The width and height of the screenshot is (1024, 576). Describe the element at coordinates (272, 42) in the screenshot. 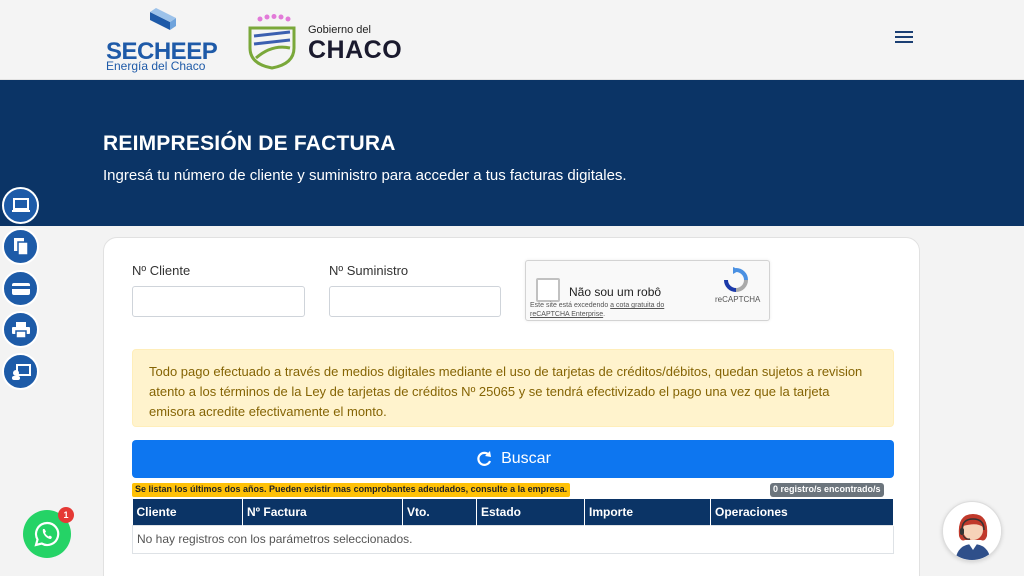

I see `chaco-emblem-icon` at that location.